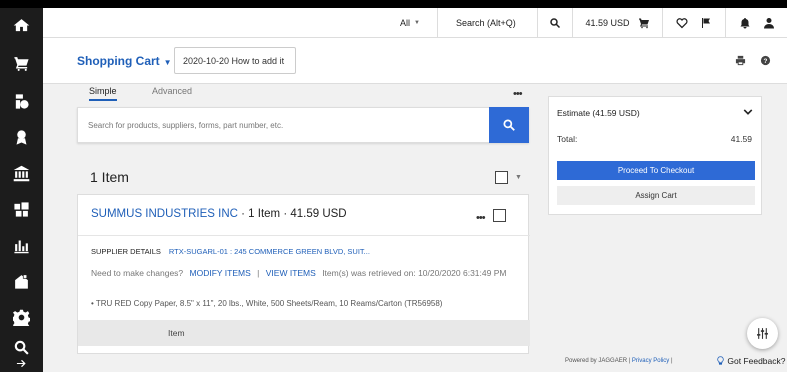 The width and height of the screenshot is (787, 372). I want to click on global-search-button, so click(554, 23).